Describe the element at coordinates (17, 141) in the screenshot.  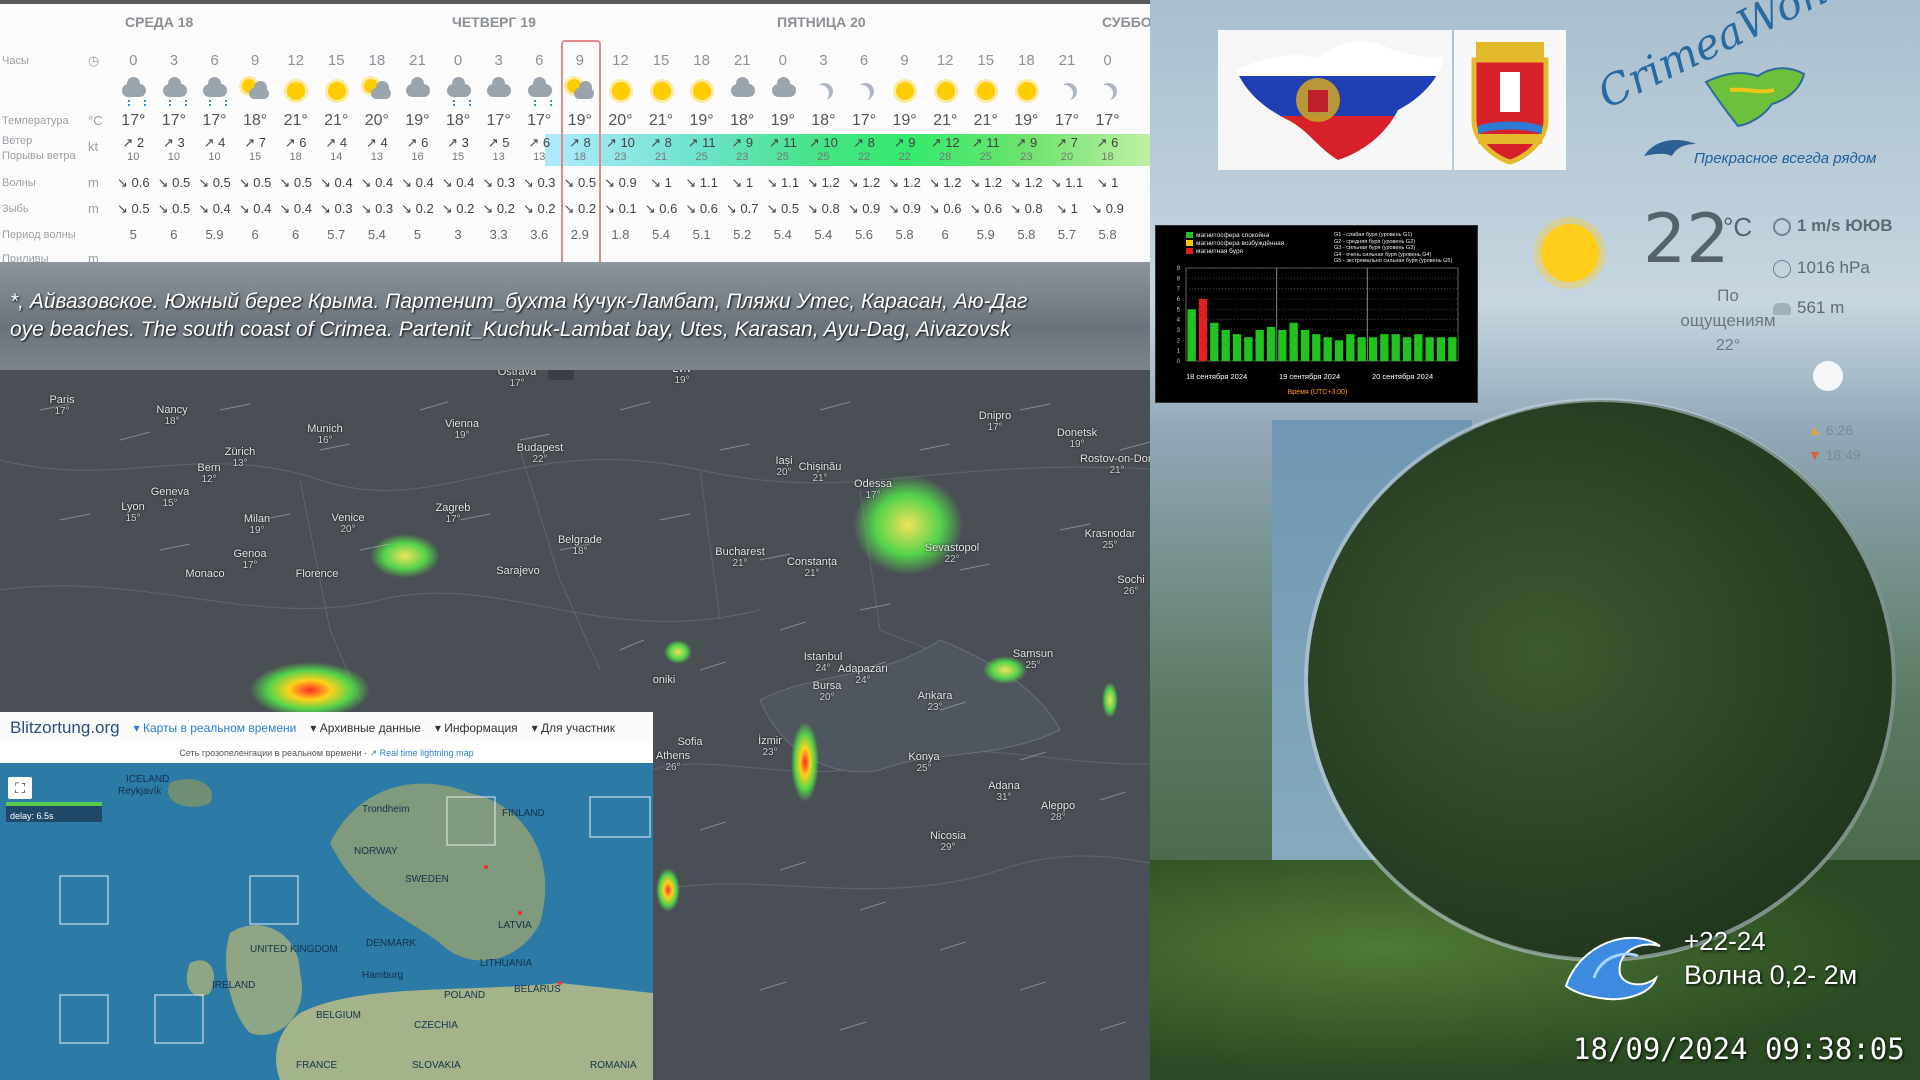
I see `wind-label: Ветер` at that location.